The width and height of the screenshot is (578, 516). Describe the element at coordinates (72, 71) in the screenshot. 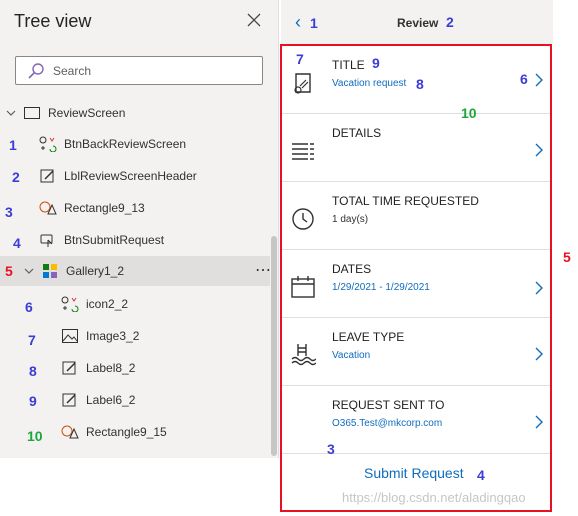

I see `search-placeholder: Search` at that location.